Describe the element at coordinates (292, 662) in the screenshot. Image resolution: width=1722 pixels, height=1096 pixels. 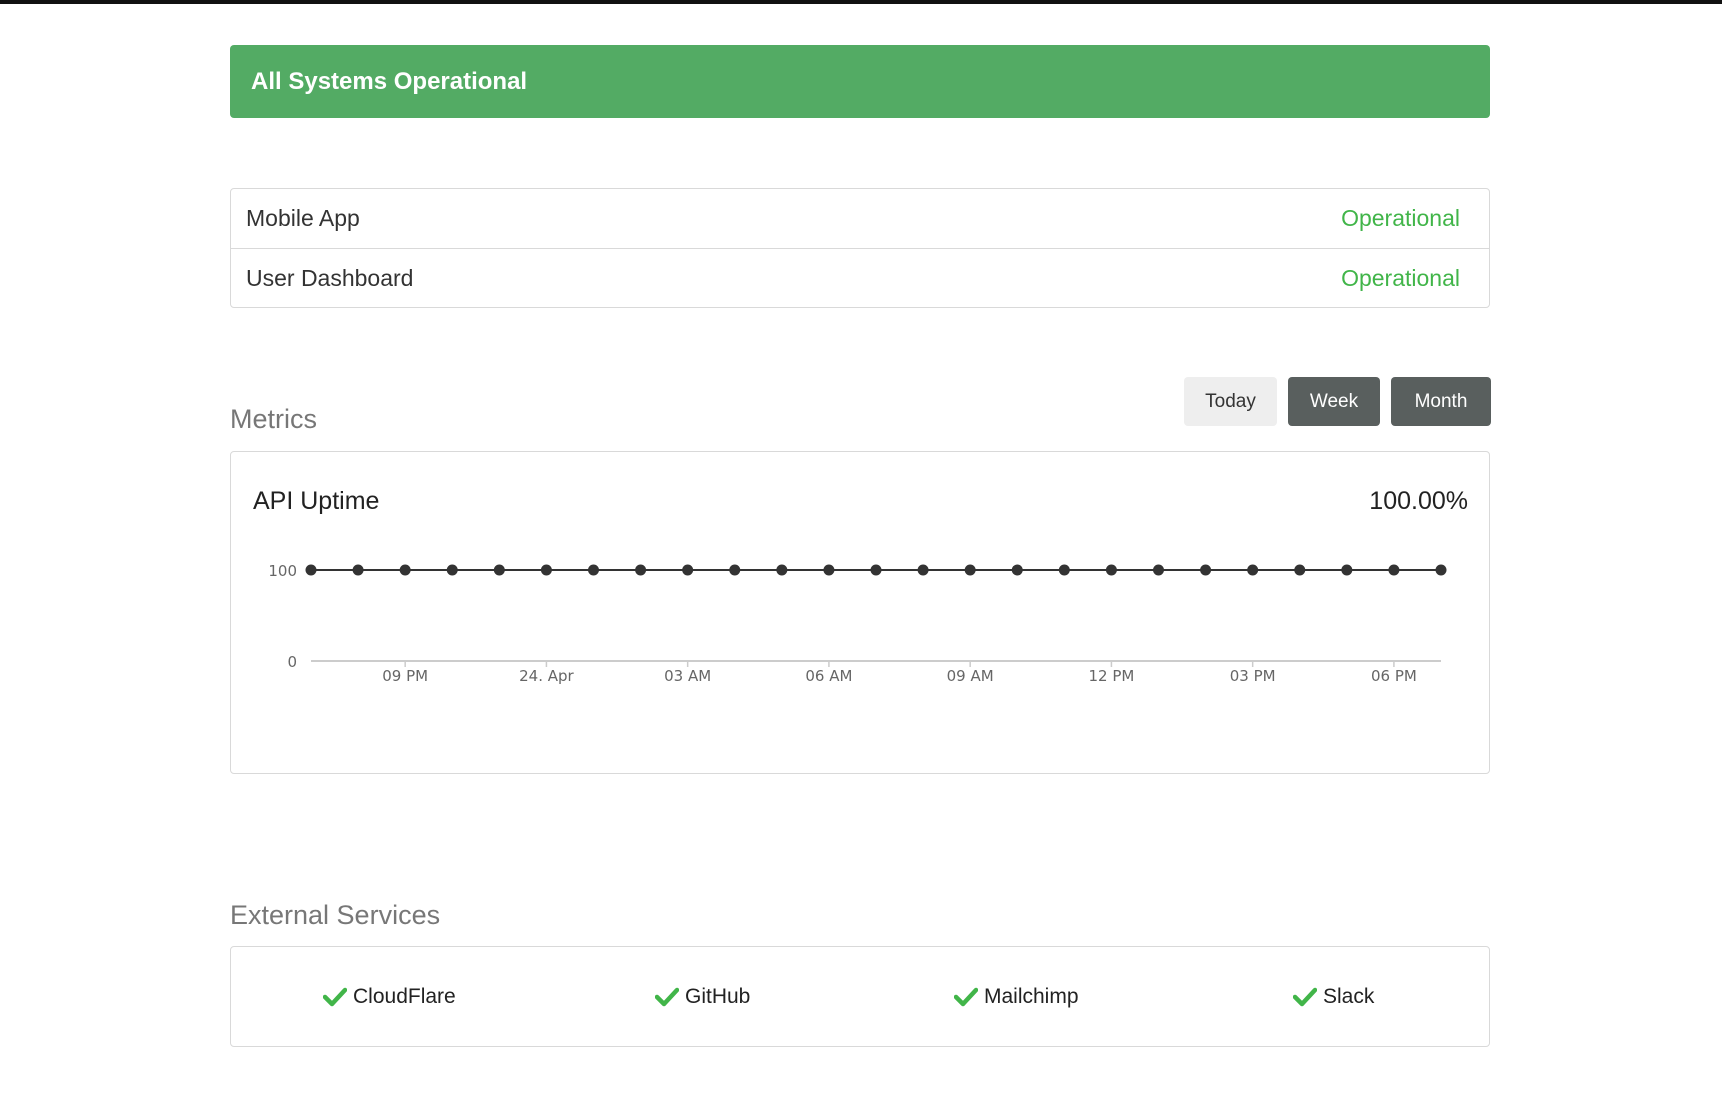
I see `y-tick-label: 0` at that location.